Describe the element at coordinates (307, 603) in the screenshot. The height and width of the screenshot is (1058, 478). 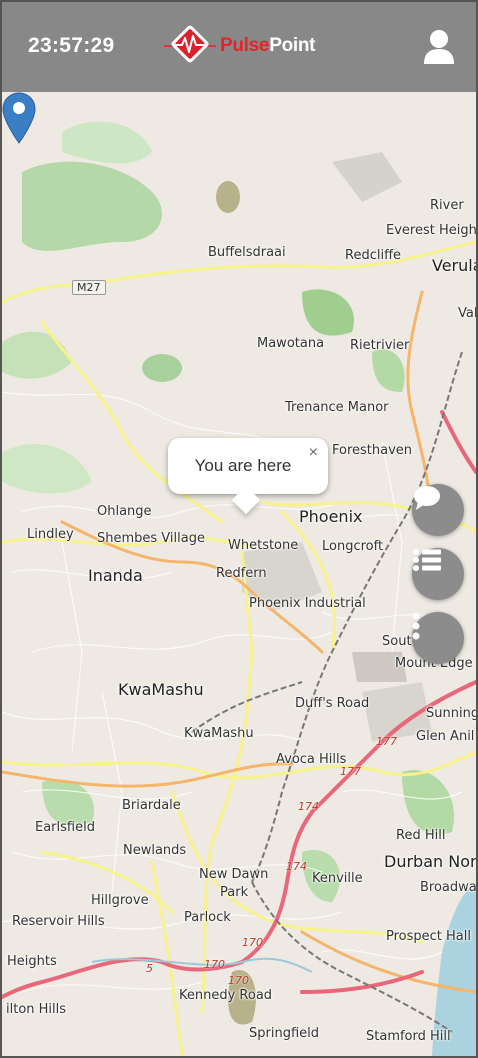
I see `map-label-phoenix-industrial: Phoenix Industrial` at that location.